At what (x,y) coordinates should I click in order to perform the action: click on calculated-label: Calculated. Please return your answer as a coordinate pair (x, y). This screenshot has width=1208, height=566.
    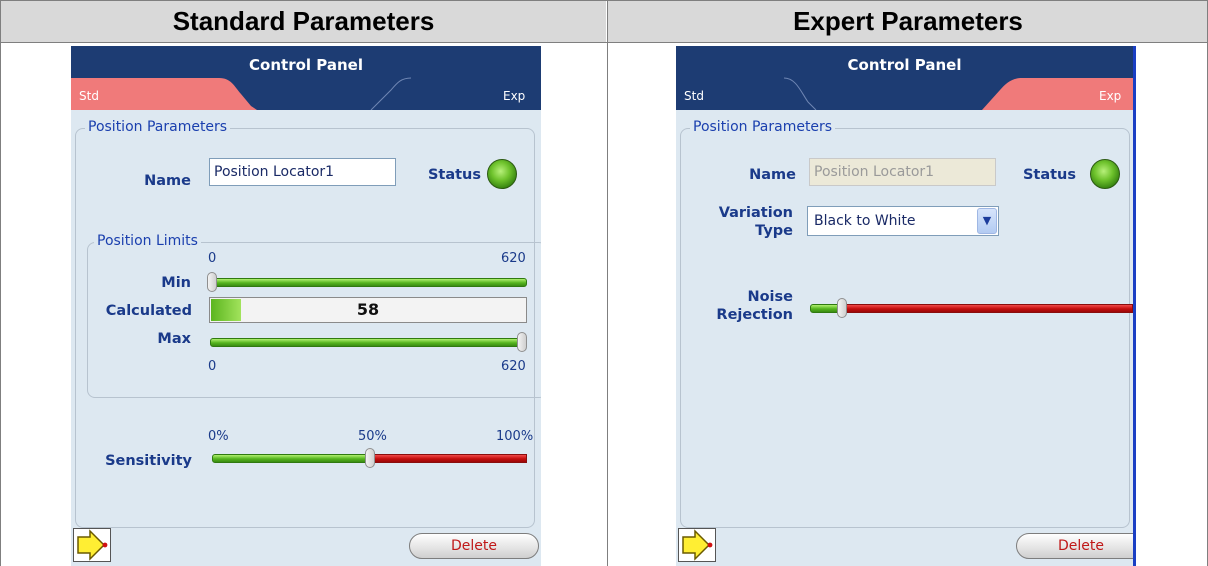
    Looking at the image, I should click on (148, 311).